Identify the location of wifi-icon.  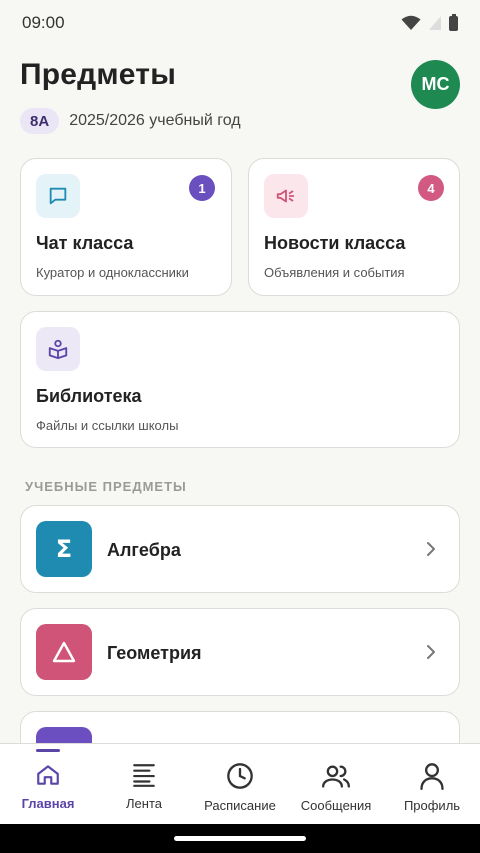
(411, 22).